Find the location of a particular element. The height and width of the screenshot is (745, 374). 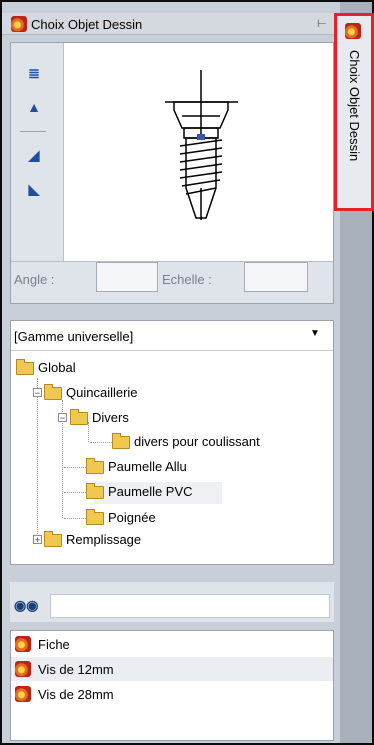

chevron-down-icon: ▼ is located at coordinates (315, 333).